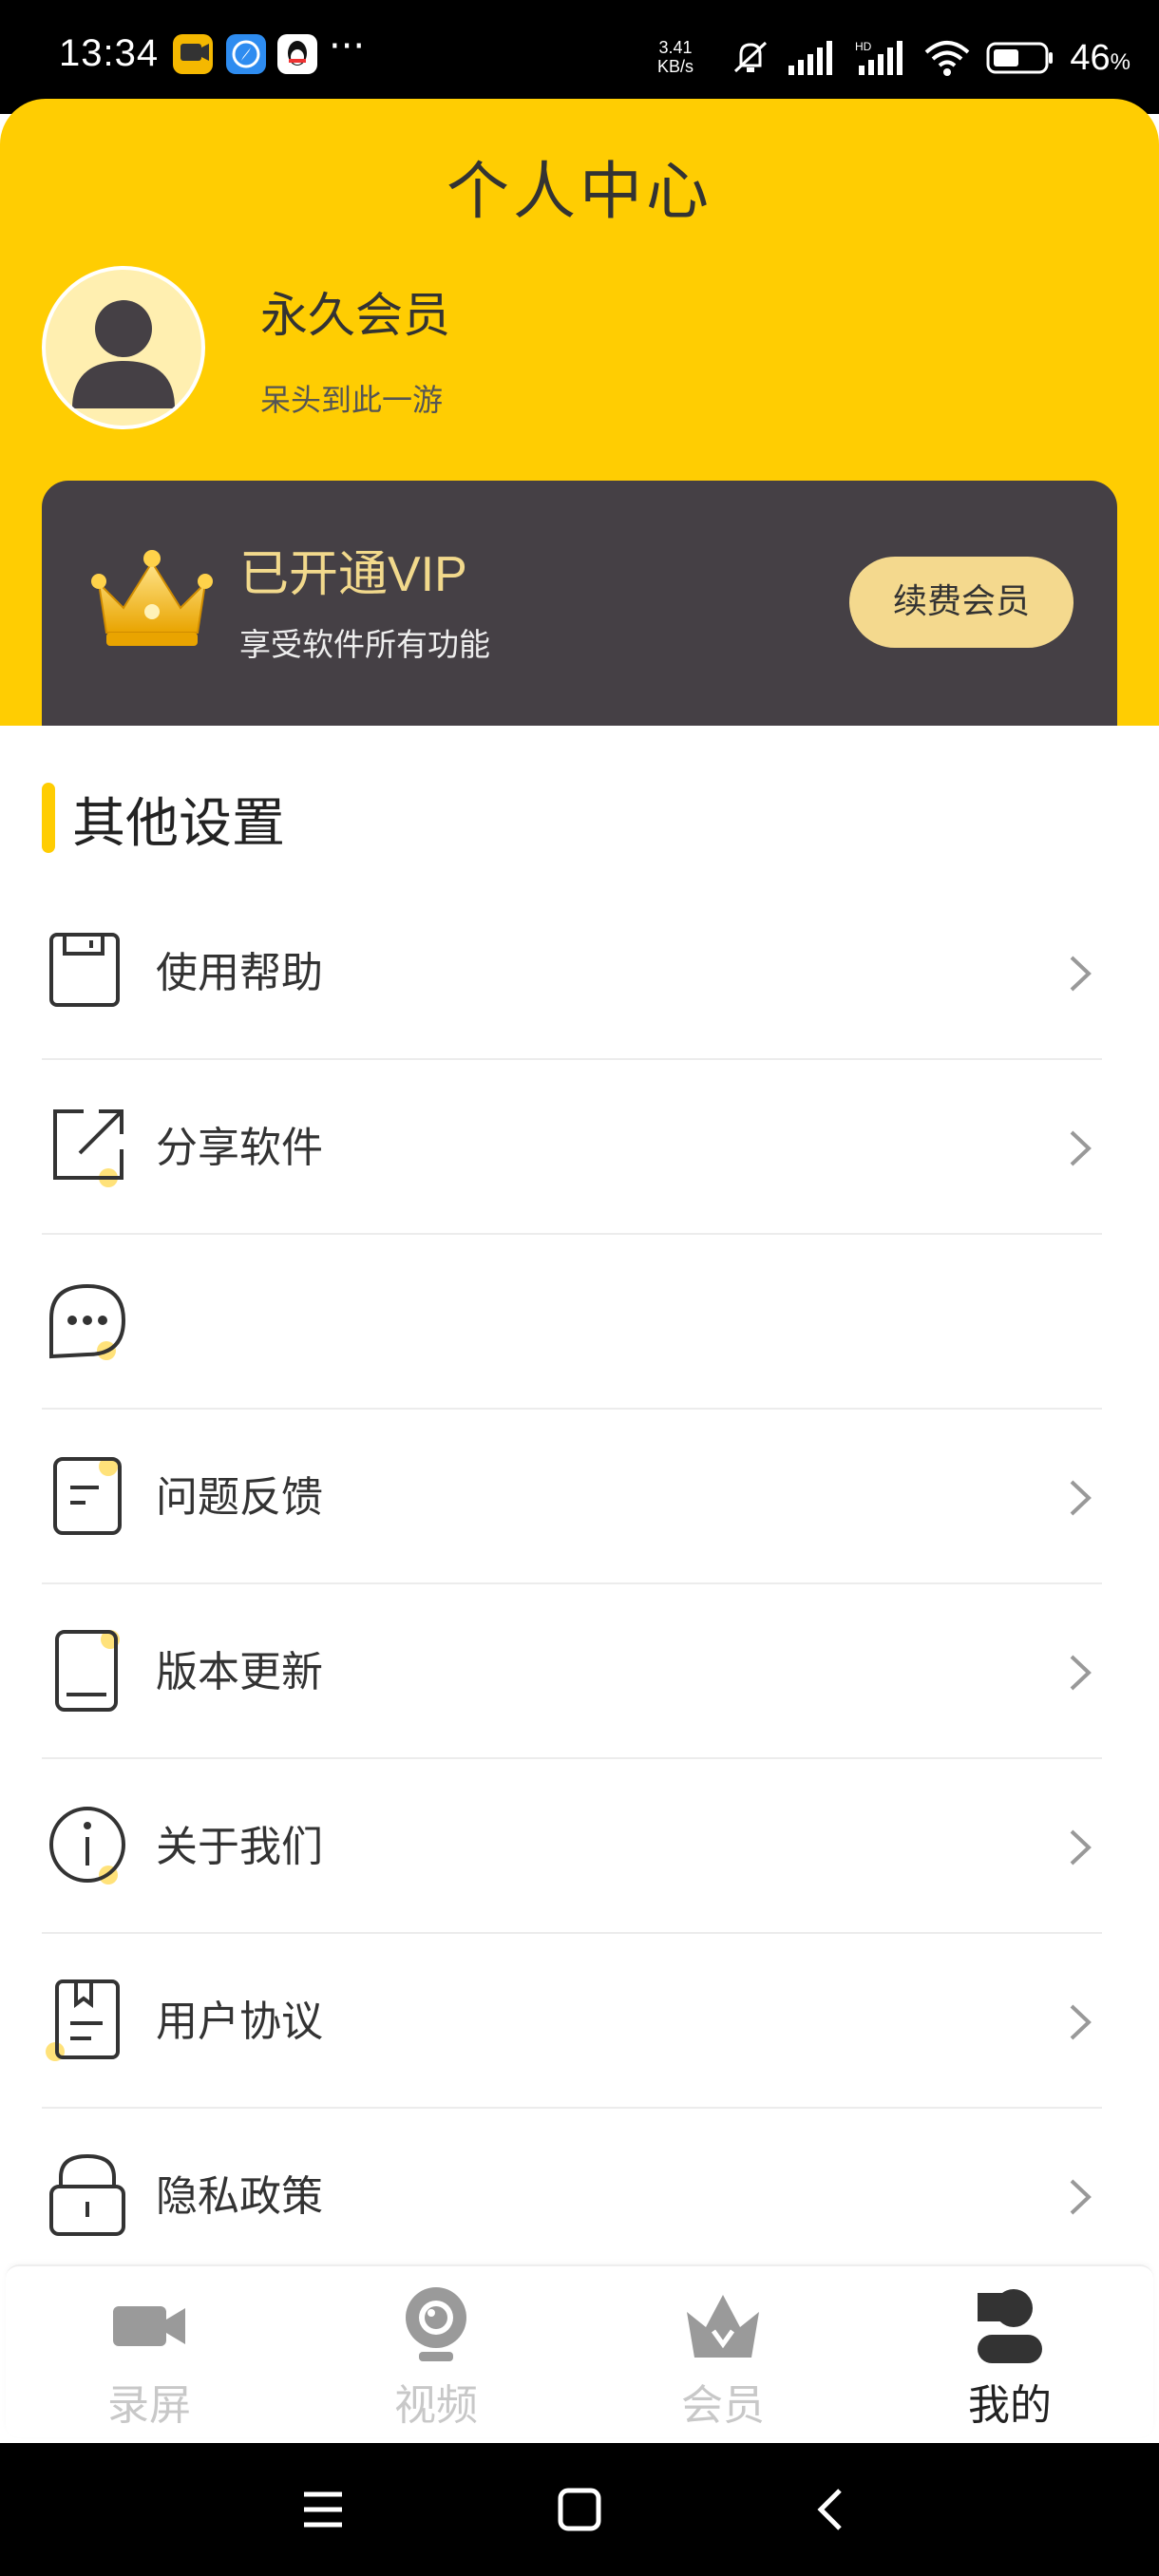 The width and height of the screenshot is (1159, 2576). I want to click on page-title: 个人中心, so click(579, 191).